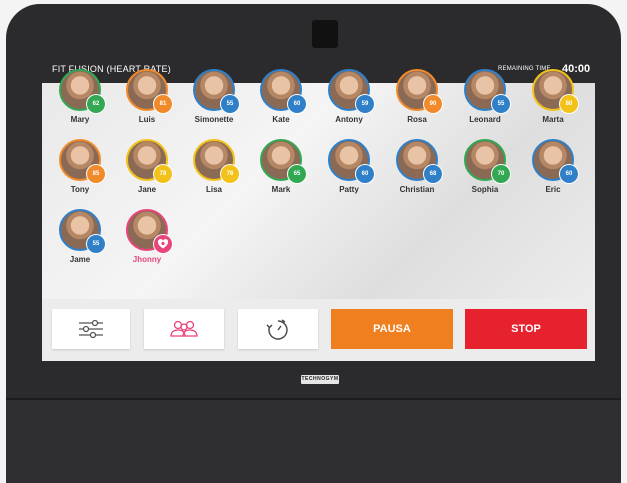 The width and height of the screenshot is (627, 483). I want to click on heart-rate-badge: 78, so click(163, 174).